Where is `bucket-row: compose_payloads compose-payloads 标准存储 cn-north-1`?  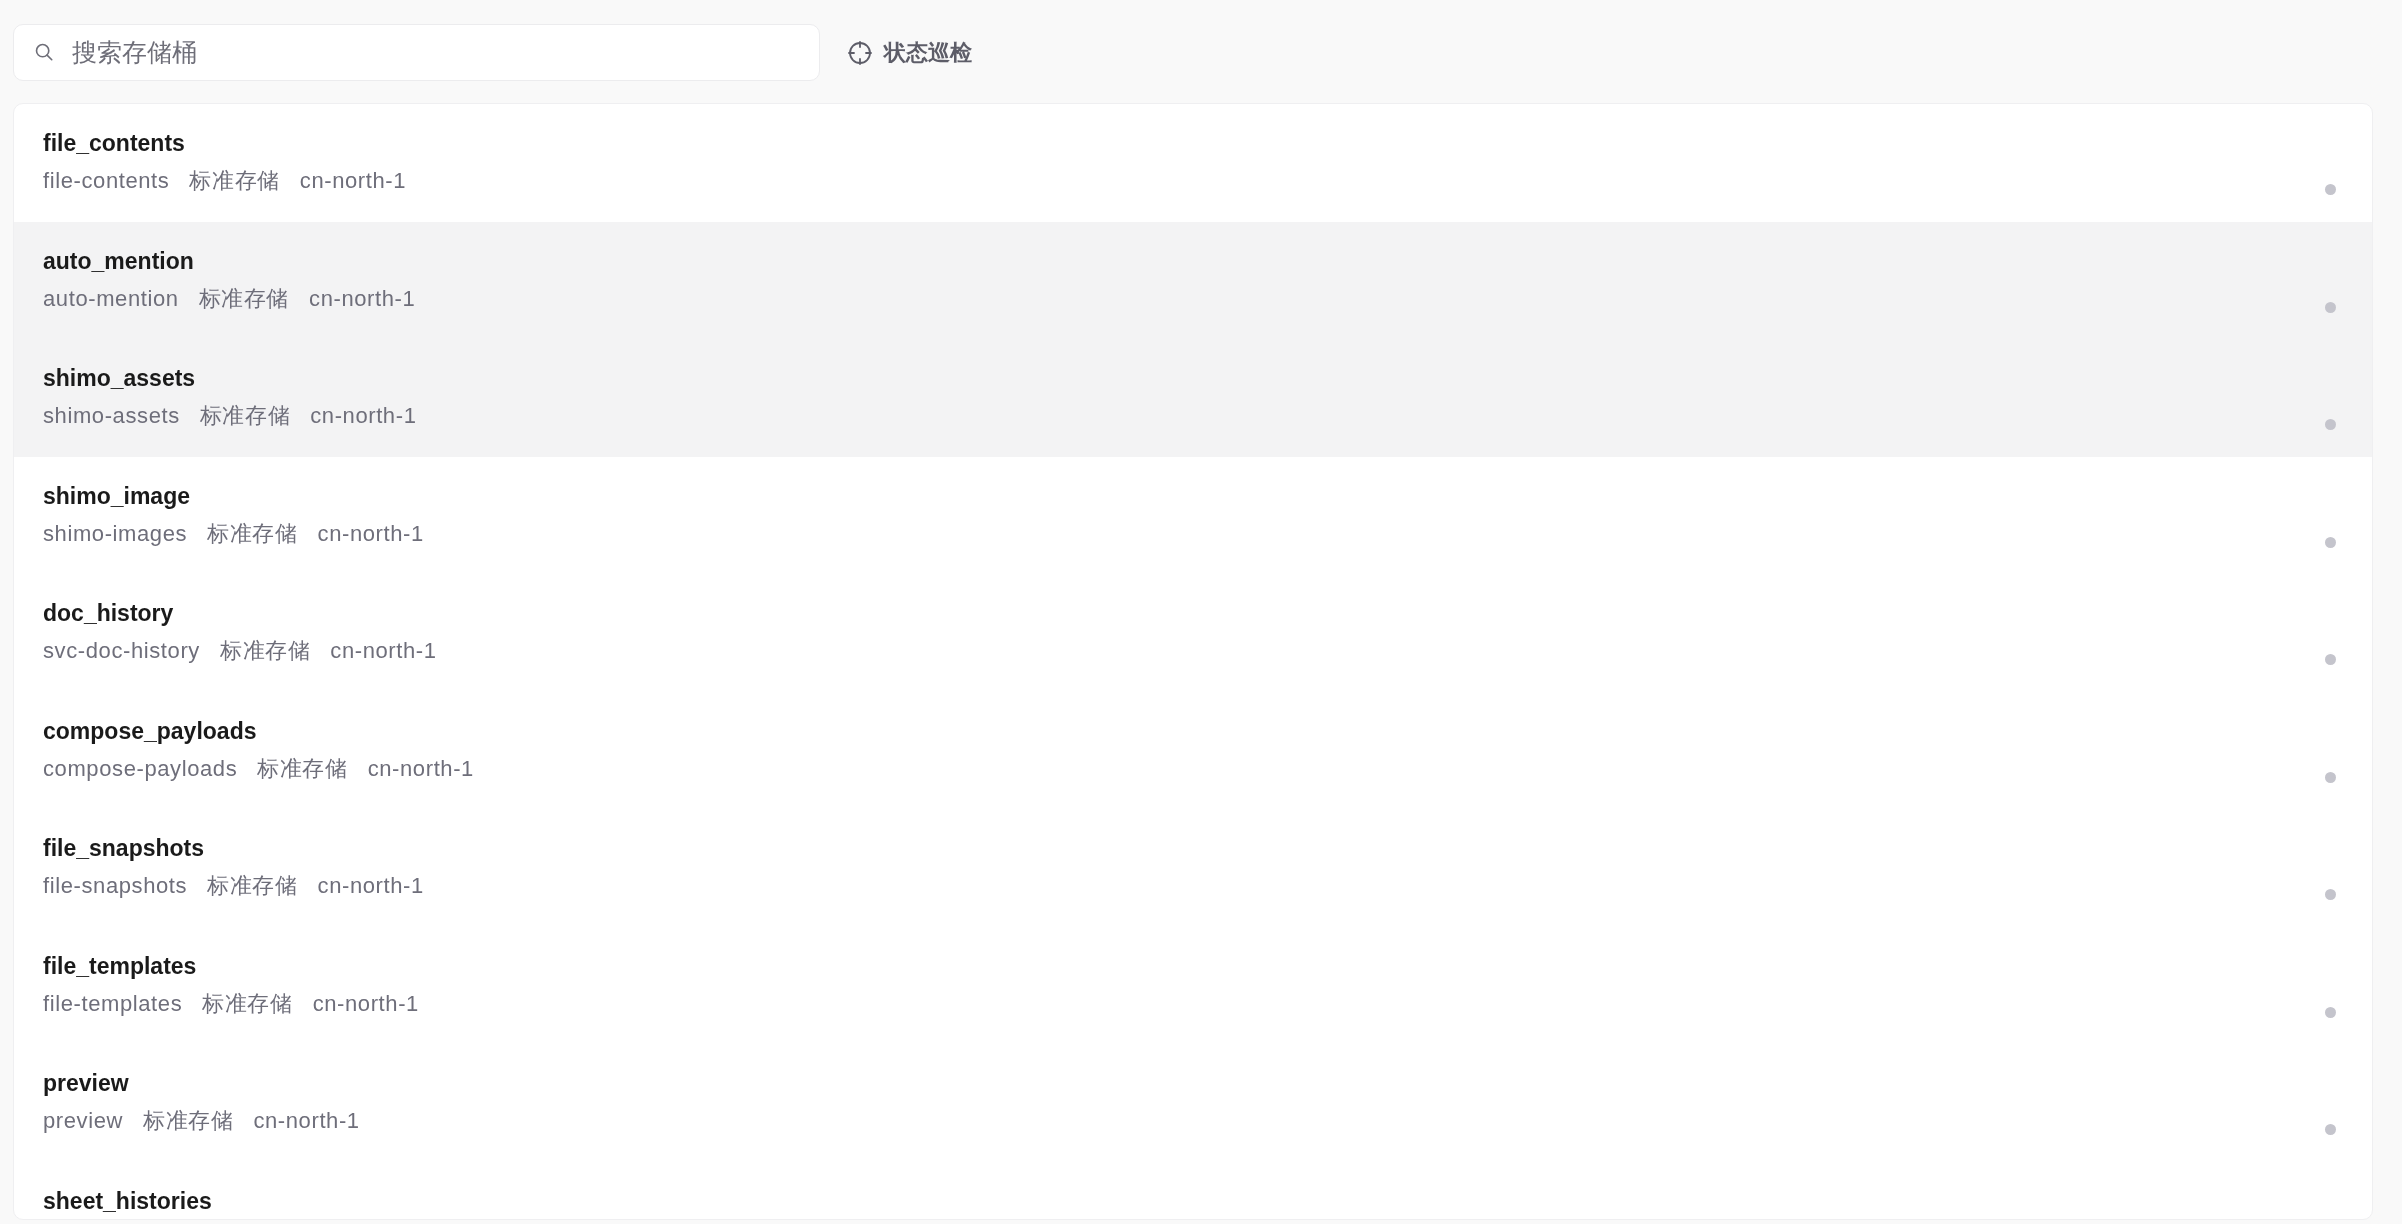 bucket-row: compose_payloads compose-payloads 标准存储 cn-north-1 is located at coordinates (1193, 750).